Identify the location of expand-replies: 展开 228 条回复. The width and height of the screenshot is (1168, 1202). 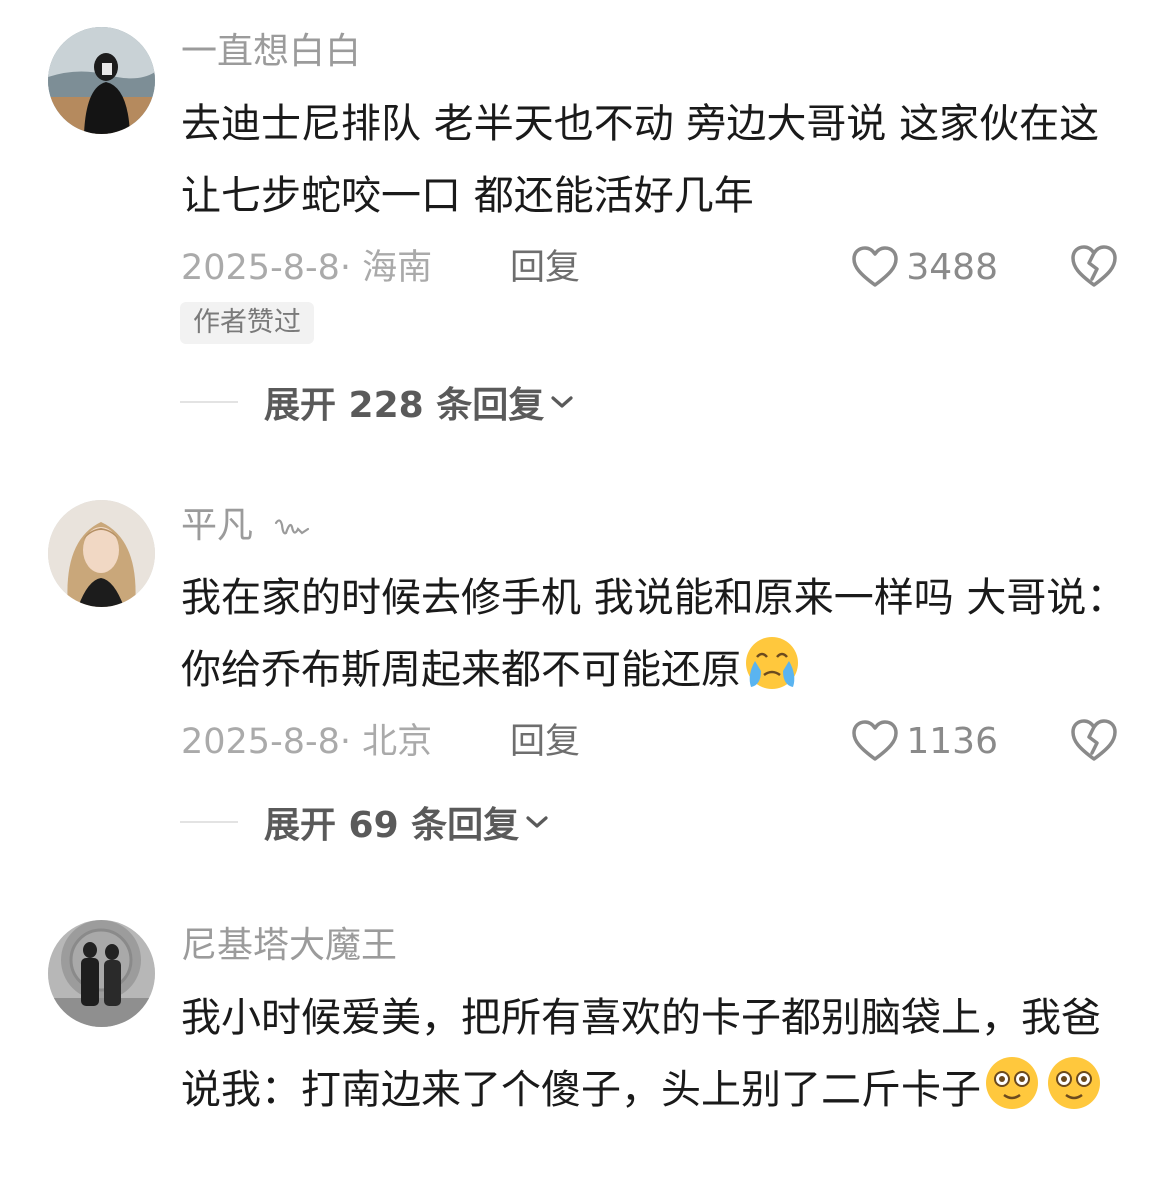
(377, 403).